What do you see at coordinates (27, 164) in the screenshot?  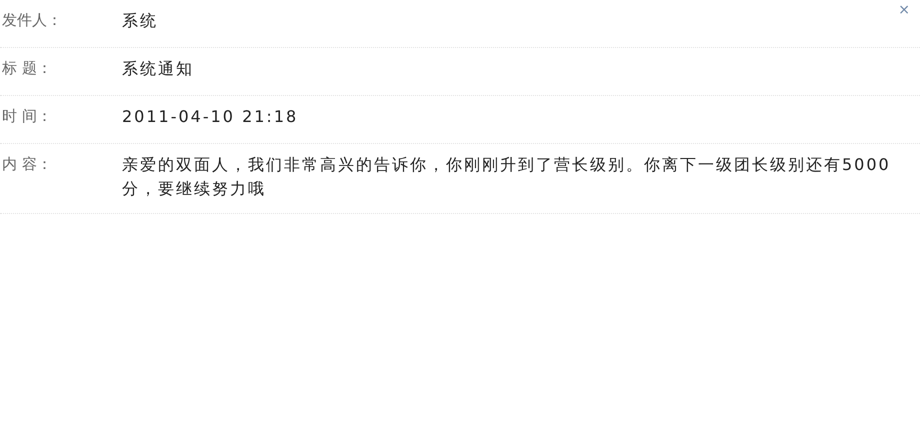 I see `field-label: 内 容：` at bounding box center [27, 164].